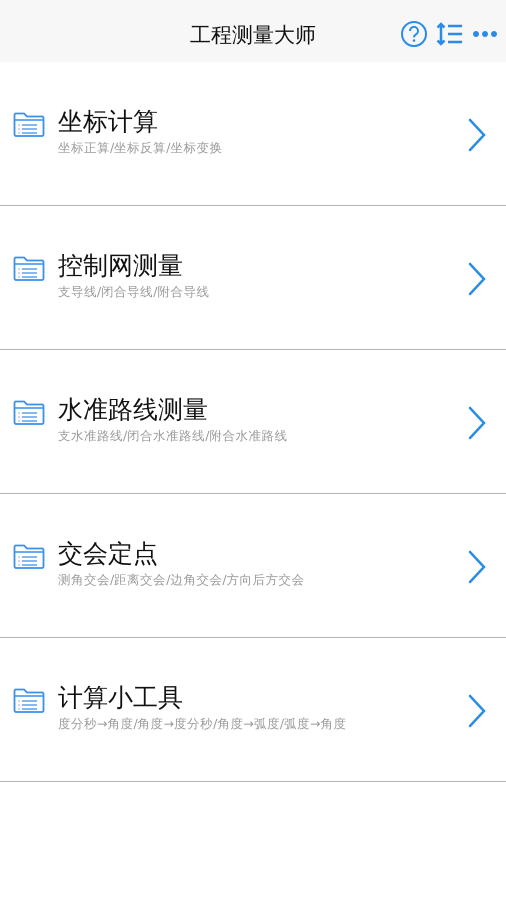 The image size is (506, 900). Describe the element at coordinates (108, 554) in the screenshot. I see `menu-item-title: 交会定点` at that location.